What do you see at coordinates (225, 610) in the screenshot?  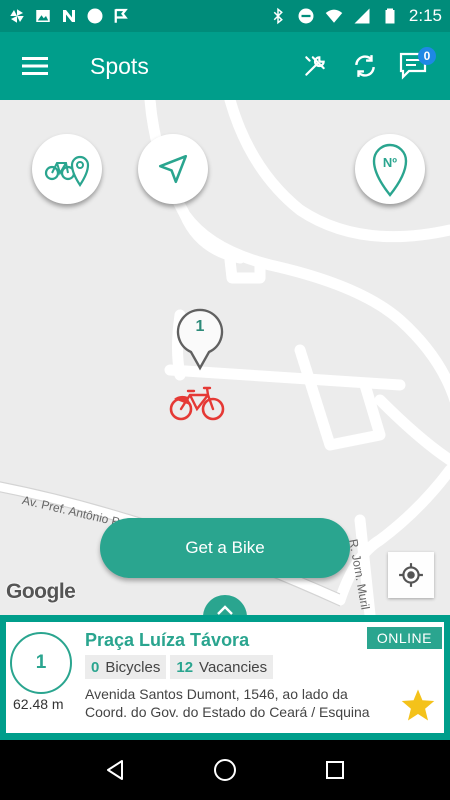 I see `chevron-up-icon` at bounding box center [225, 610].